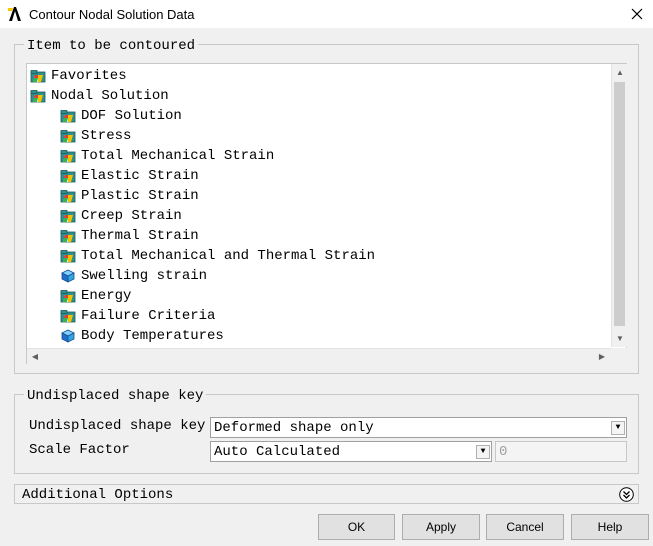 This screenshot has height=546, width=653. I want to click on tree-item-label: Plastic Strain, so click(140, 196).